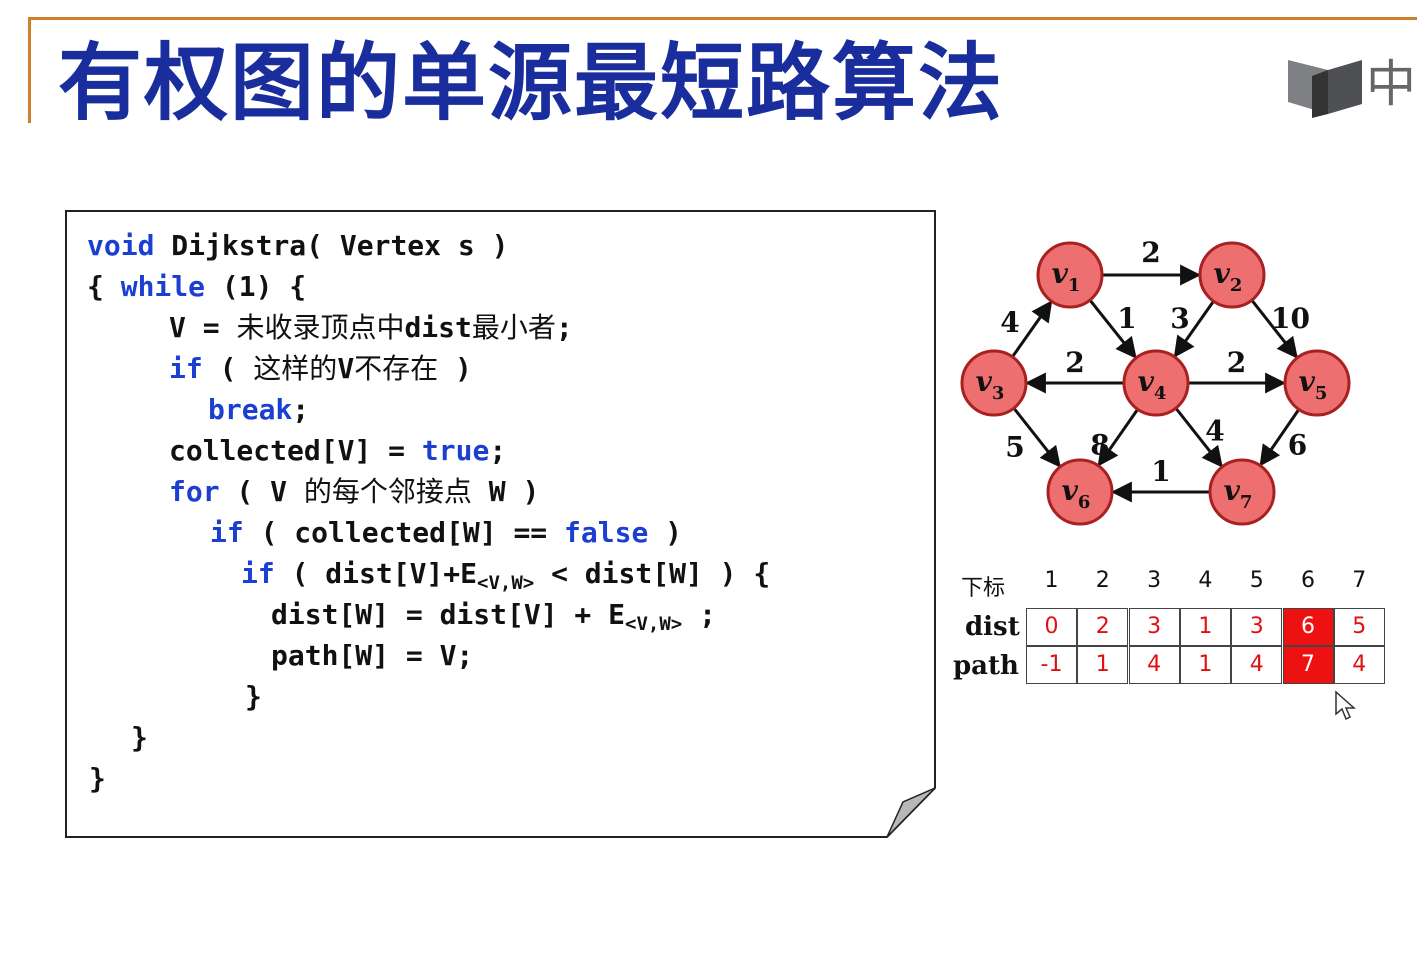 The width and height of the screenshot is (1417, 965). What do you see at coordinates (1070, 275) in the screenshot?
I see `node-v1: v1` at bounding box center [1070, 275].